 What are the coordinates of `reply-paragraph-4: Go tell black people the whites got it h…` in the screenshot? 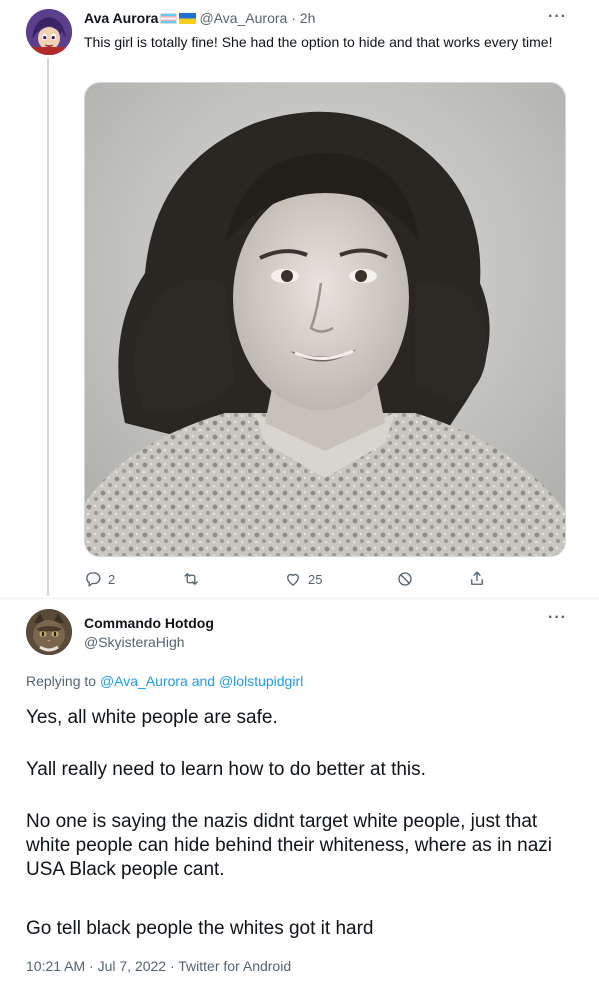 It's located at (200, 928).